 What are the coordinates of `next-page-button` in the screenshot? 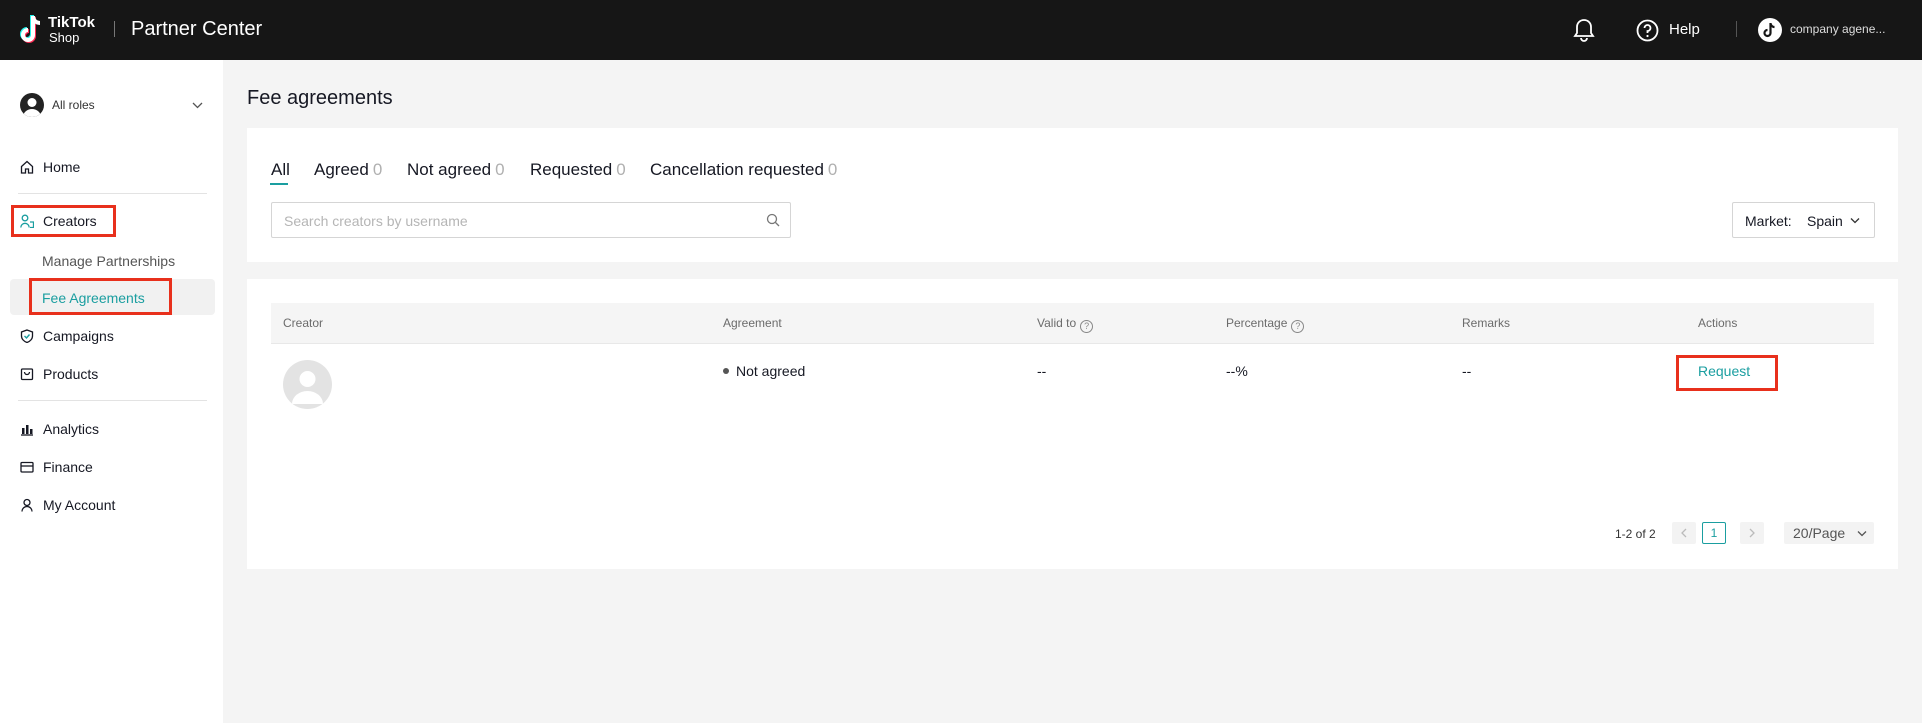 It's located at (1752, 533).